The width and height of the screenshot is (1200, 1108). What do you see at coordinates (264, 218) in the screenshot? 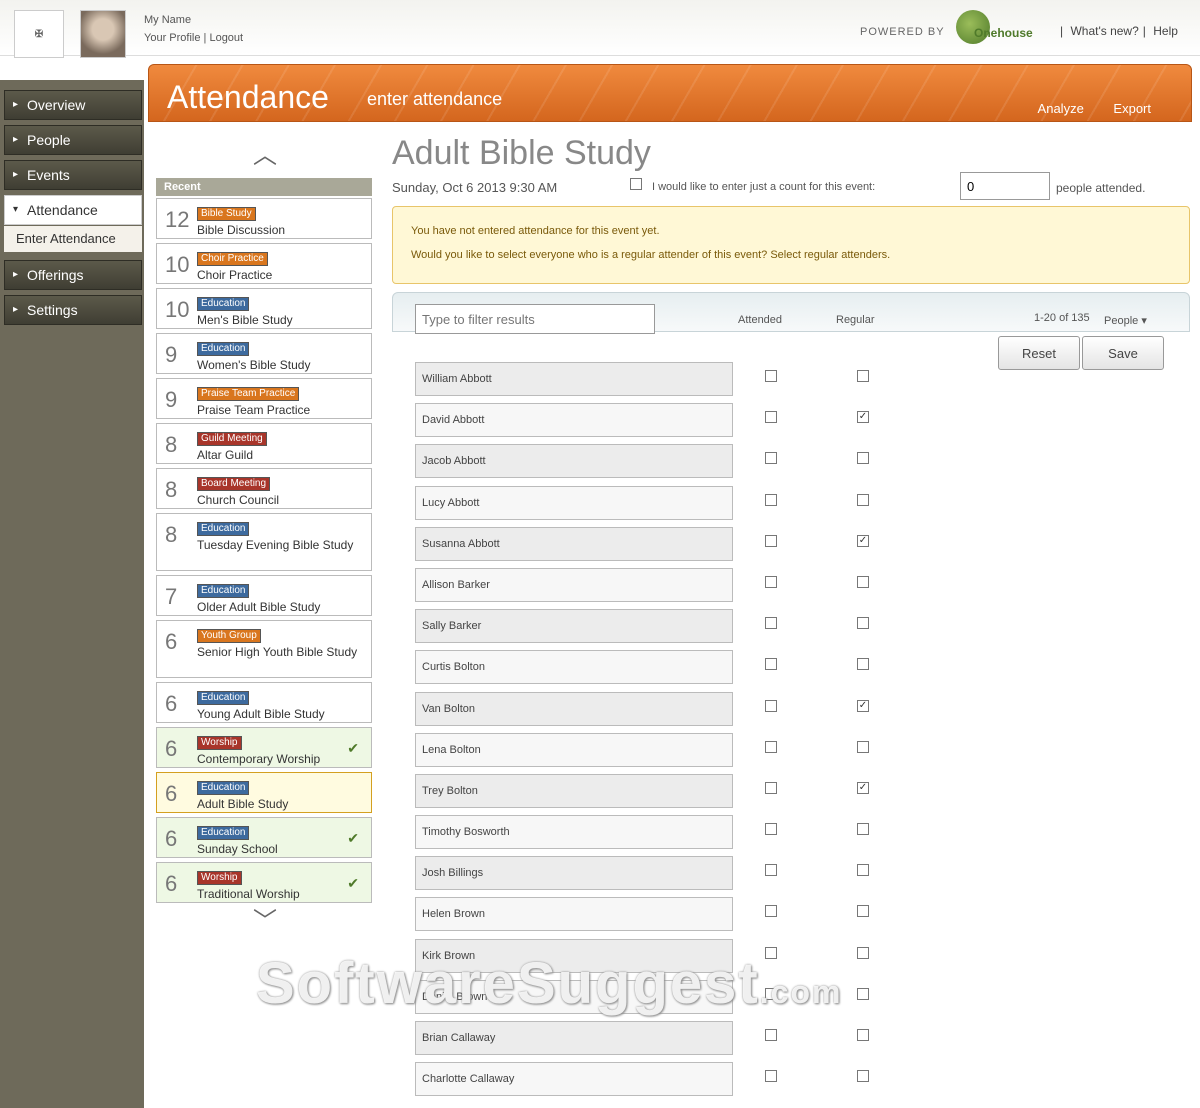
I see `event-item: 12 Bible Study Bible Discussion` at bounding box center [264, 218].